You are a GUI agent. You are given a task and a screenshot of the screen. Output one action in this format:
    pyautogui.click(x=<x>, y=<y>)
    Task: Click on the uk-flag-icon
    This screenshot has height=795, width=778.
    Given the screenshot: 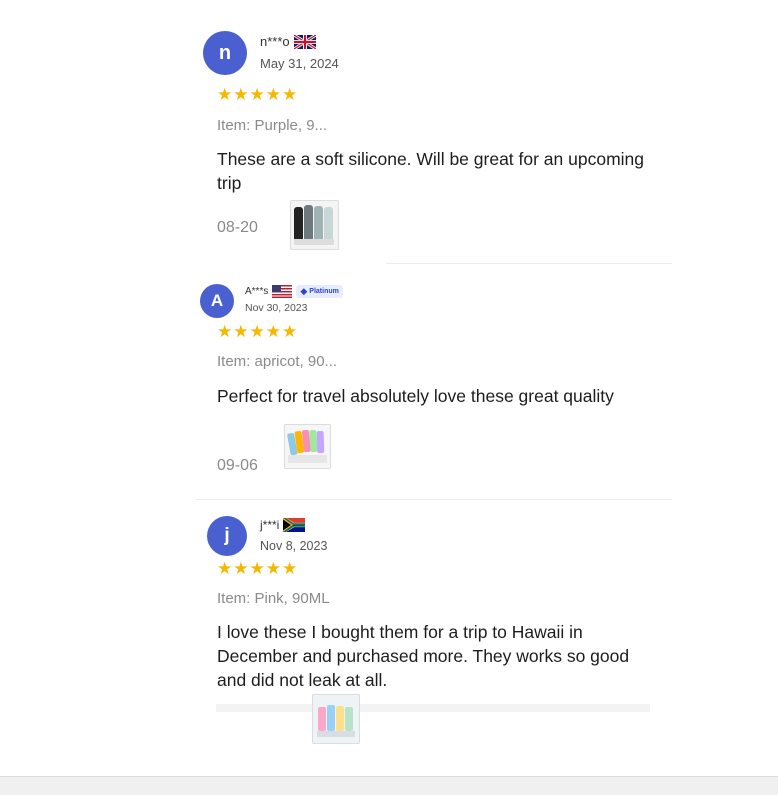 What is the action you would take?
    pyautogui.click(x=304, y=41)
    